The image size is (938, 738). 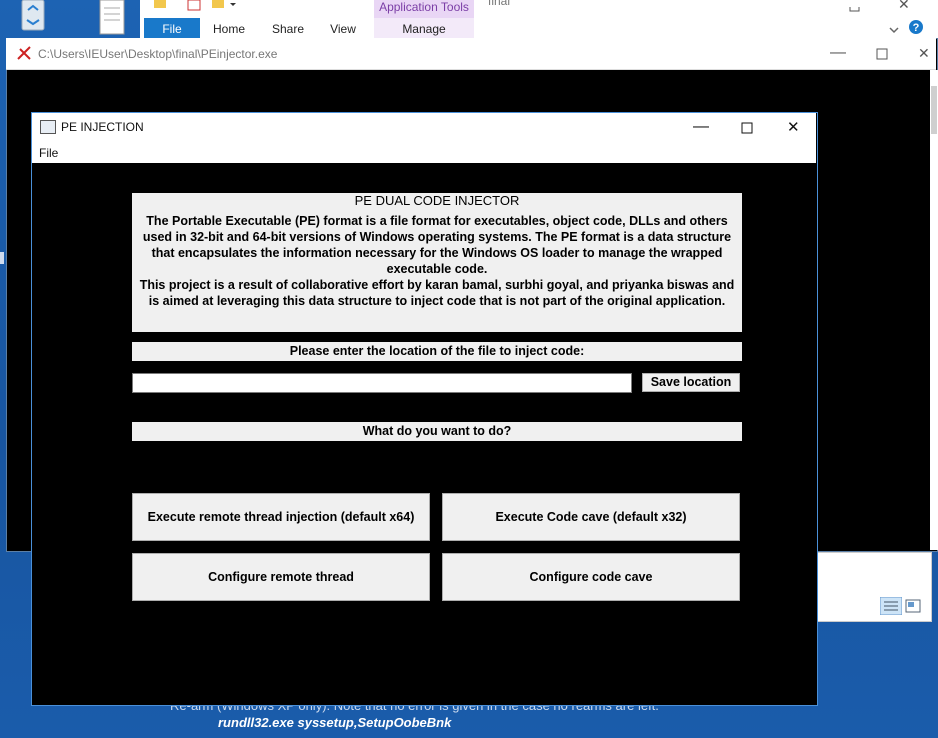 What do you see at coordinates (882, 56) in the screenshot?
I see `console-maximize-icon` at bounding box center [882, 56].